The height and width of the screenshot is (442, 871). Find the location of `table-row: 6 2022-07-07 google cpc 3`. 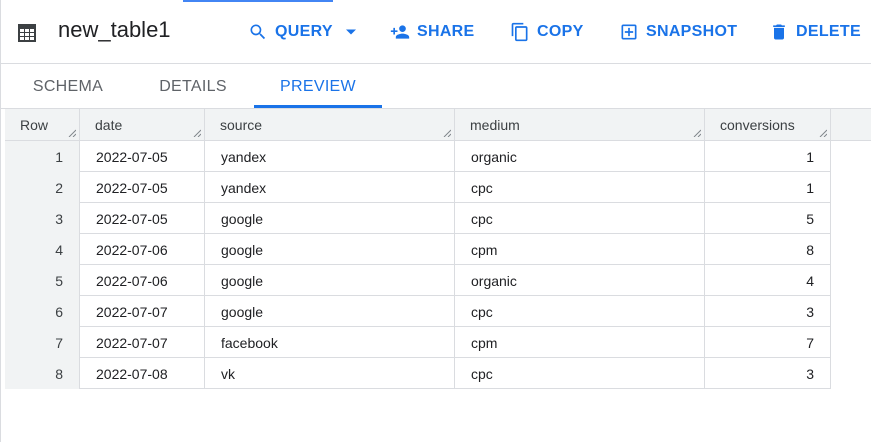

table-row: 6 2022-07-07 google cpc 3 is located at coordinates (418, 311).